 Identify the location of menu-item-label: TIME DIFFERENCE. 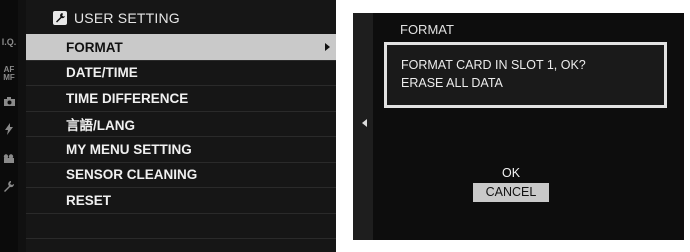
(127, 98).